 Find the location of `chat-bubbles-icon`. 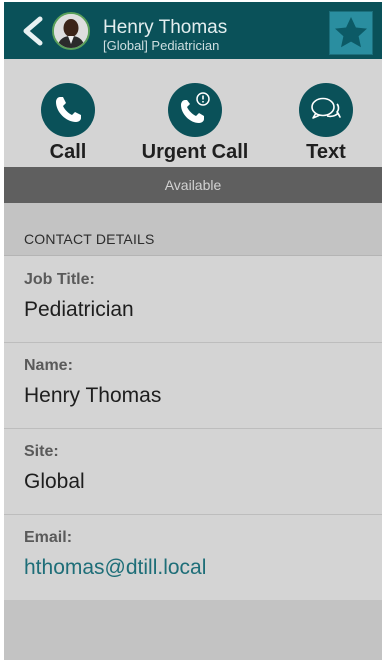

chat-bubbles-icon is located at coordinates (326, 108).